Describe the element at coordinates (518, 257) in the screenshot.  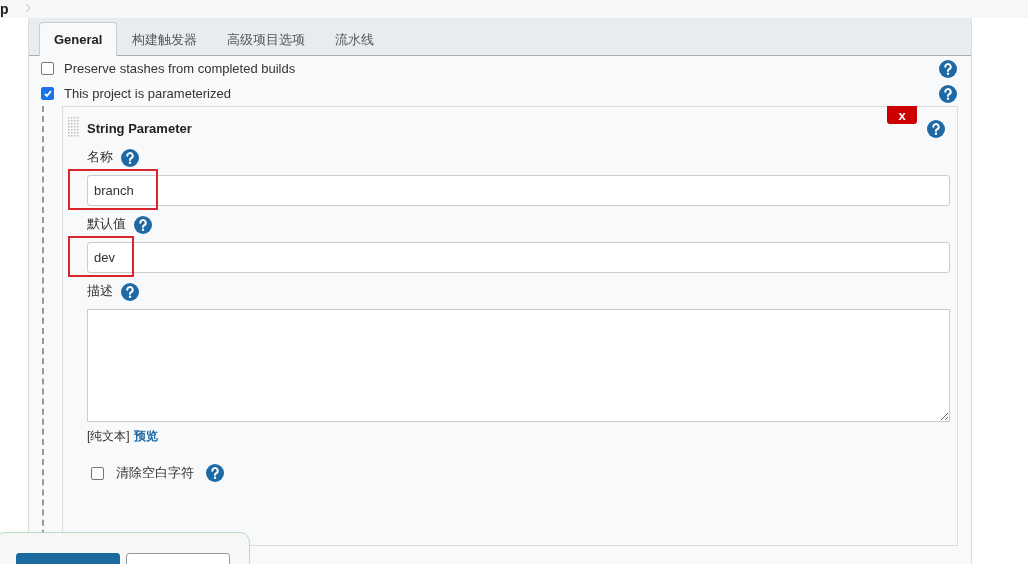
I see `input-field: dev` at that location.